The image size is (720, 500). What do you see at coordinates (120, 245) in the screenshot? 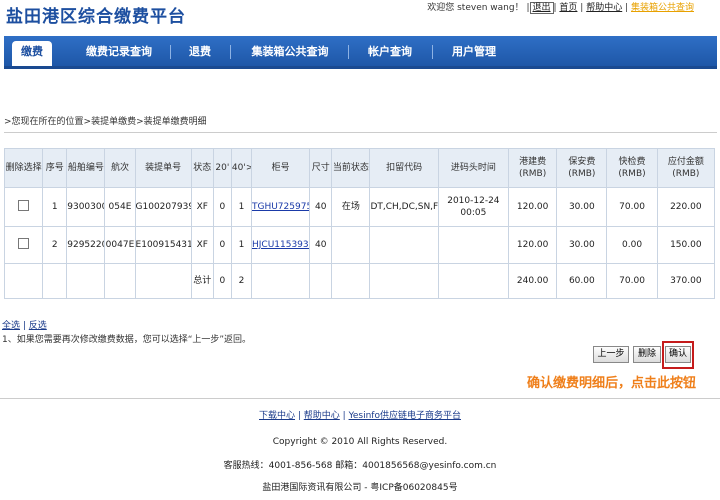
I see `voyage-cell: 0047E` at bounding box center [120, 245].